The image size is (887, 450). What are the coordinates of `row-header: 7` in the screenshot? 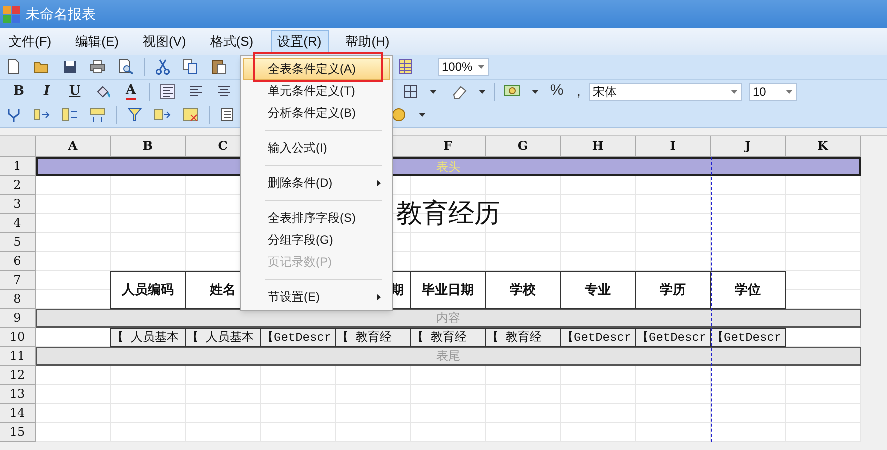 It's located at (18, 280).